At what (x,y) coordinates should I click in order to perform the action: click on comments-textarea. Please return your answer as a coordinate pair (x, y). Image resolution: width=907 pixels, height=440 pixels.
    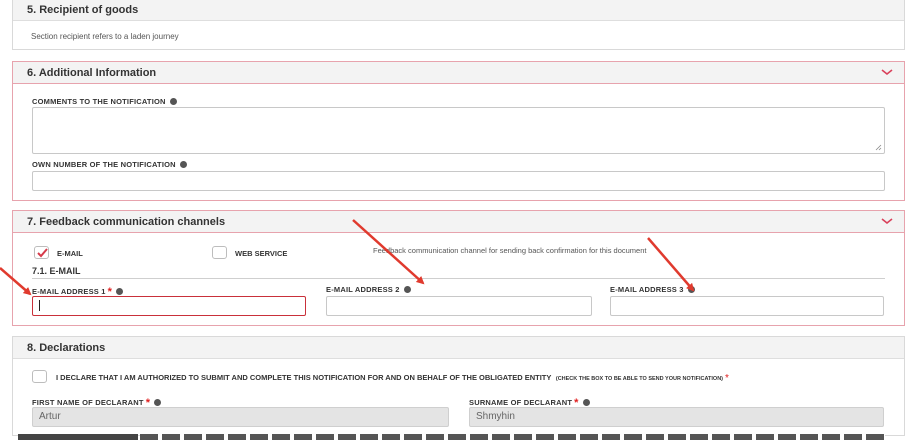
    Looking at the image, I should click on (458, 130).